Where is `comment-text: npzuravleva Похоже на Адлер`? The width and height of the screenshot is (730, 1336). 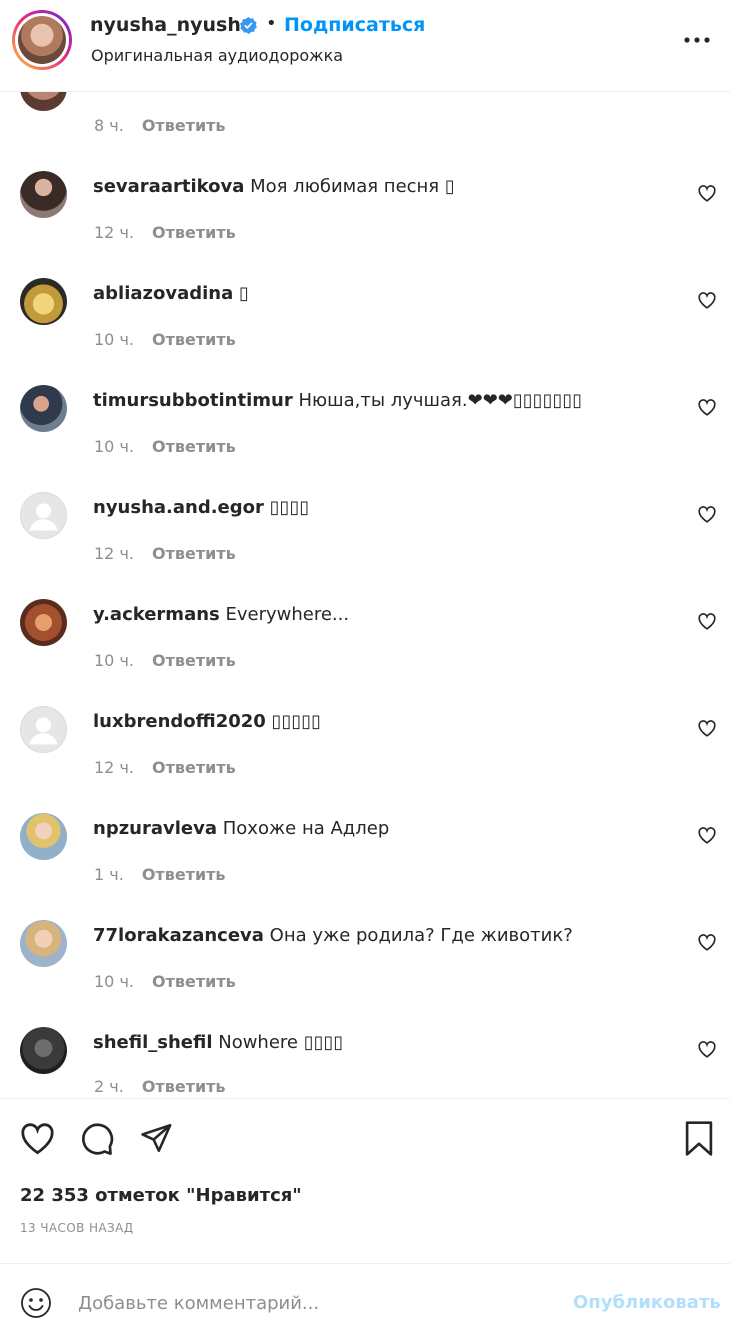
comment-text: npzuravleva Похоже на Адлер is located at coordinates (241, 828).